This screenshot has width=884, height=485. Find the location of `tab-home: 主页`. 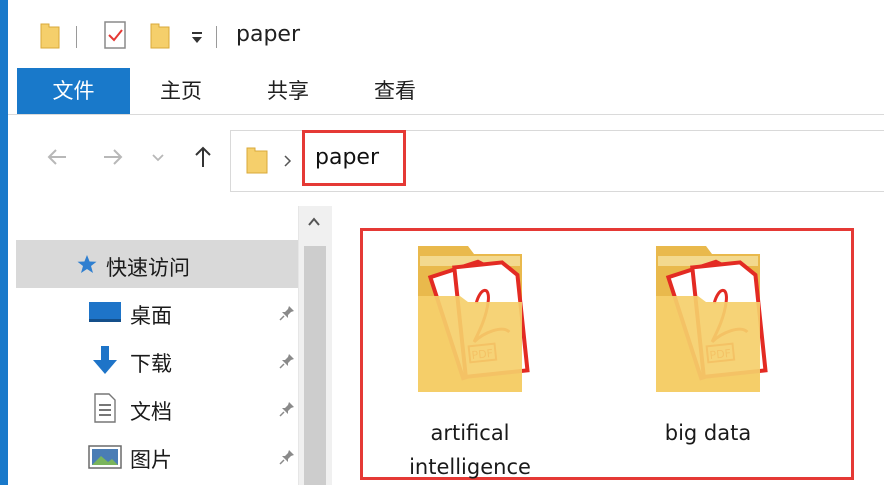

tab-home: 主页 is located at coordinates (181, 91).